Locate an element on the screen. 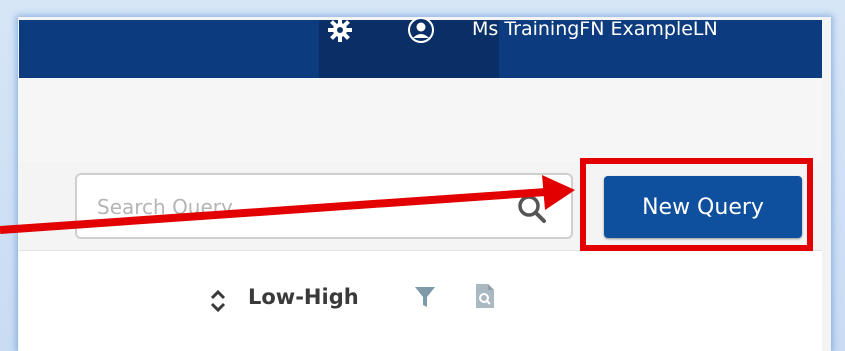 This screenshot has width=845, height=351. highlight-box is located at coordinates (696, 204).